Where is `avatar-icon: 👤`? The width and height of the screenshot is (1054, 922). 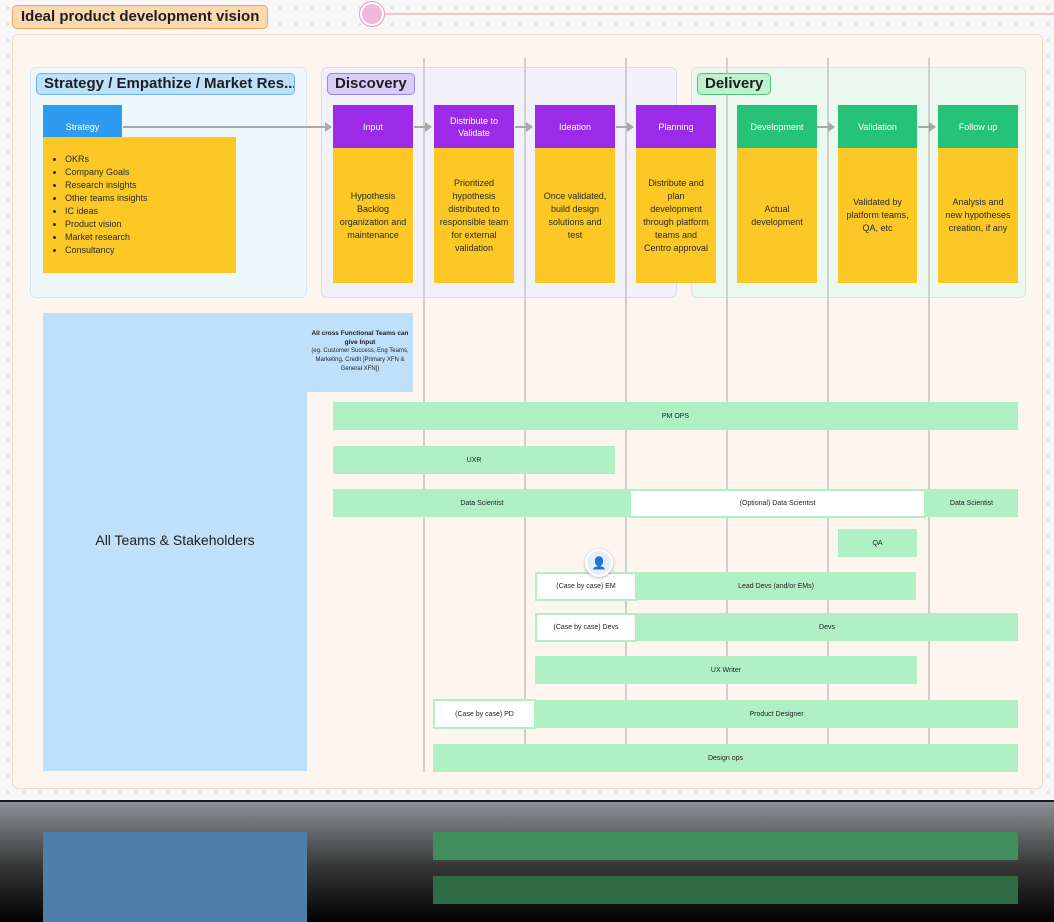 avatar-icon: 👤 is located at coordinates (599, 563).